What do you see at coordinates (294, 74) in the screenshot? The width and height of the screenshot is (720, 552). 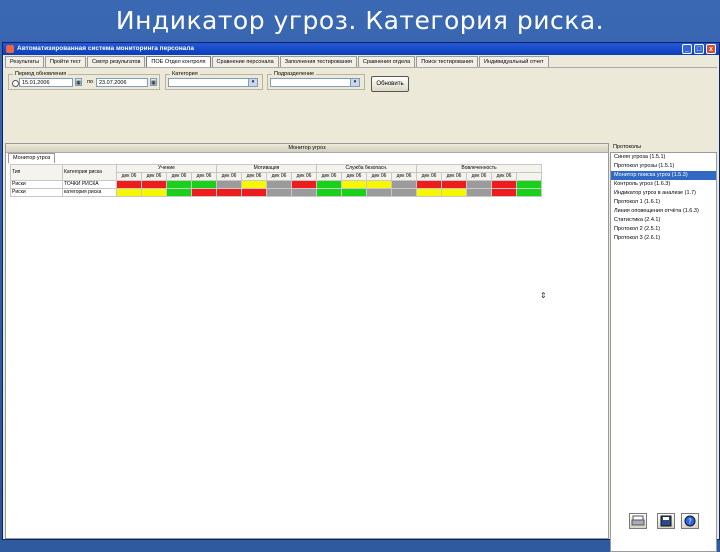 I see `department-label: Подразделение` at bounding box center [294, 74].